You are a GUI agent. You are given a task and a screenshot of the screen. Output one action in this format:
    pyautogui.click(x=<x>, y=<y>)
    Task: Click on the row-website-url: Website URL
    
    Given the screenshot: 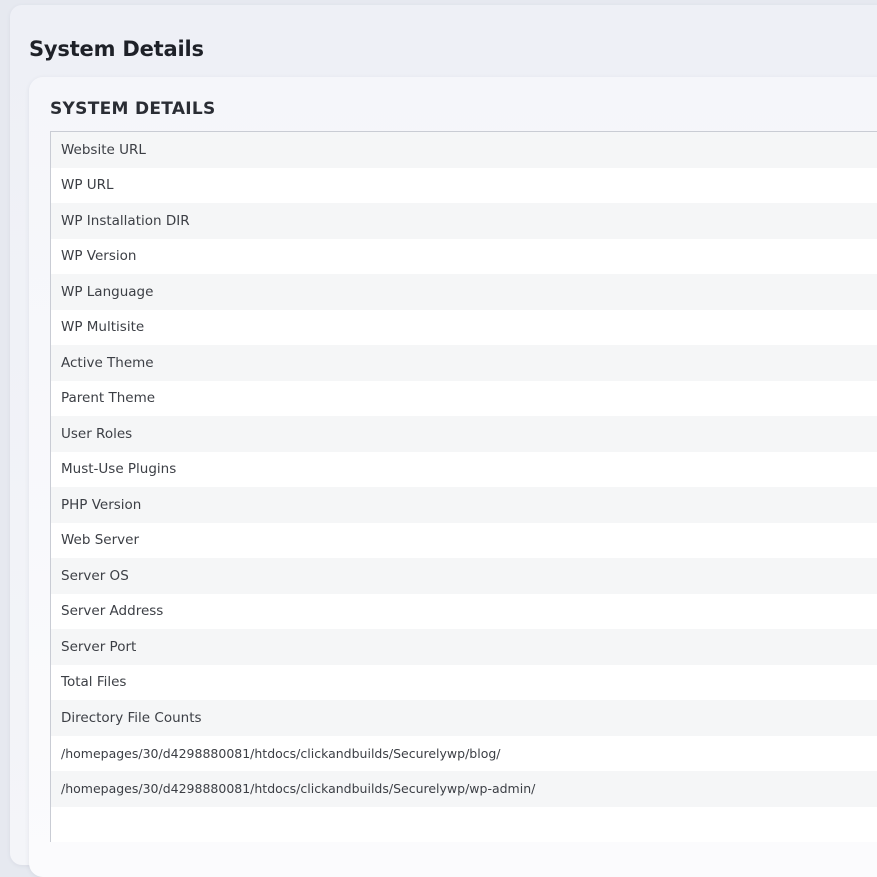 What is the action you would take?
    pyautogui.click(x=464, y=150)
    